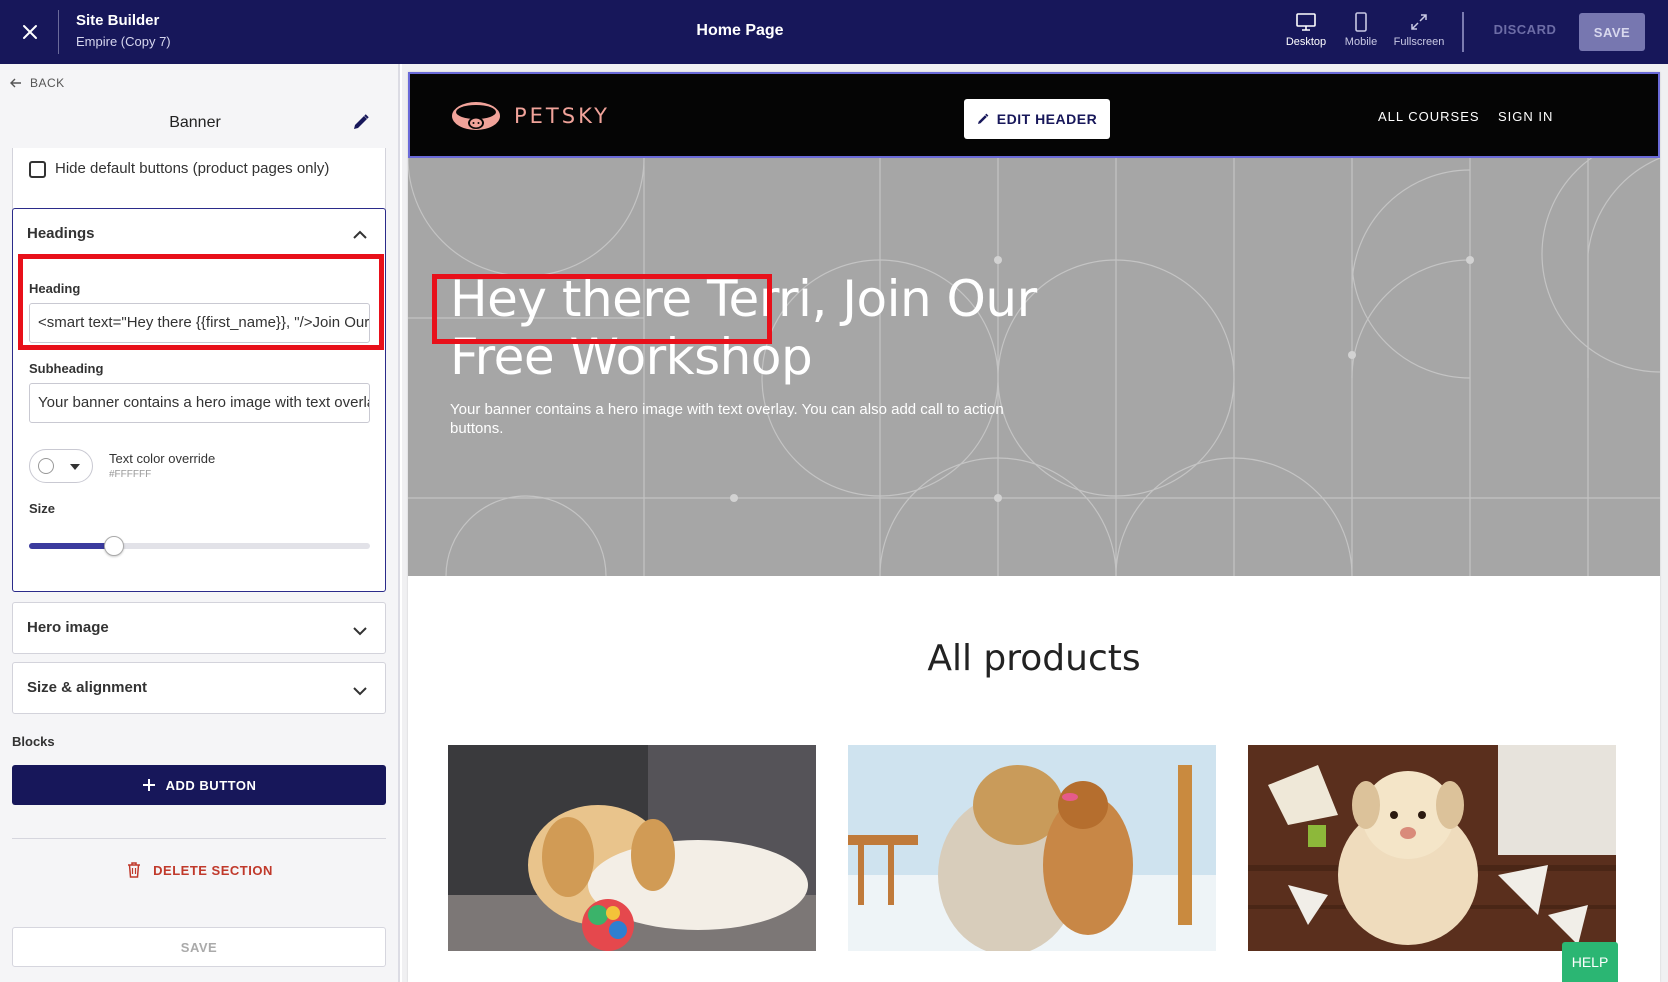 Image resolution: width=1668 pixels, height=982 pixels. I want to click on app-title: Site Builder, so click(118, 20).